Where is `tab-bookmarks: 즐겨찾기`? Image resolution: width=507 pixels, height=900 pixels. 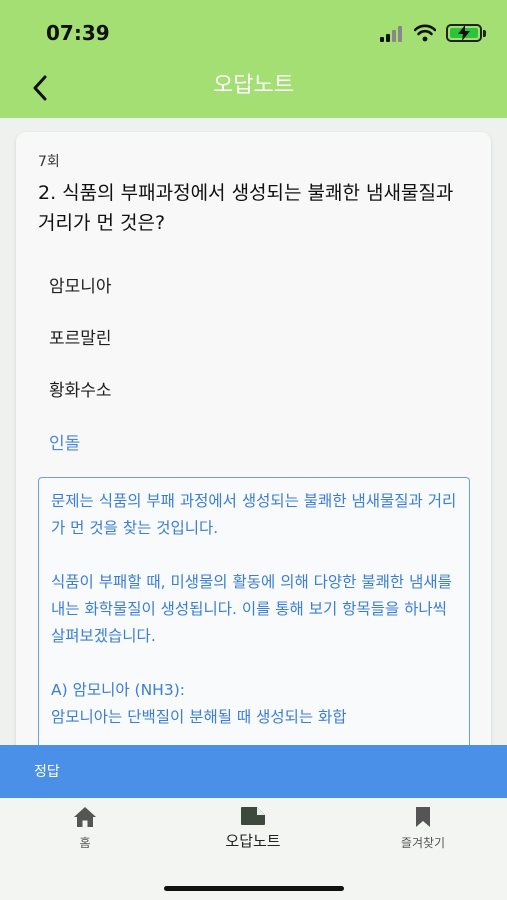
tab-bookmarks: 즐겨찾기 is located at coordinates (423, 836).